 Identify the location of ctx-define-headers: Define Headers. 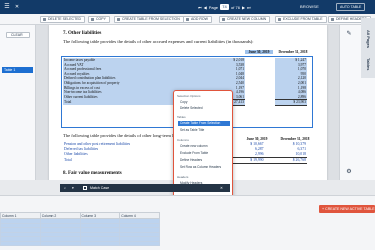
(204, 160).